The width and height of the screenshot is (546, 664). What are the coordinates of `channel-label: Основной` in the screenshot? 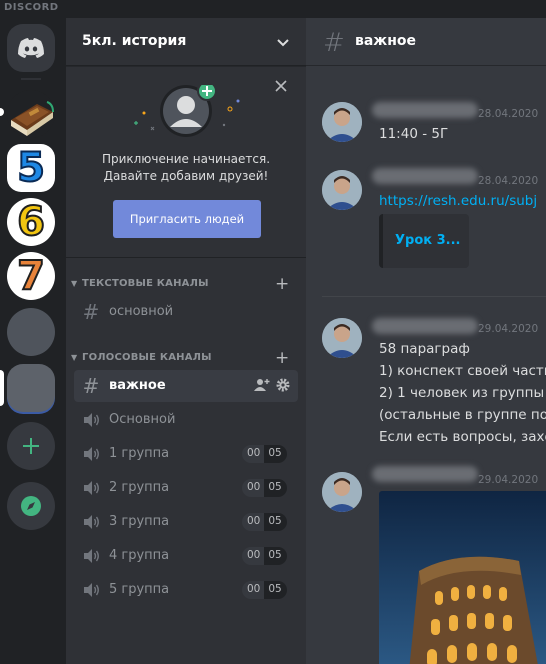 It's located at (142, 419).